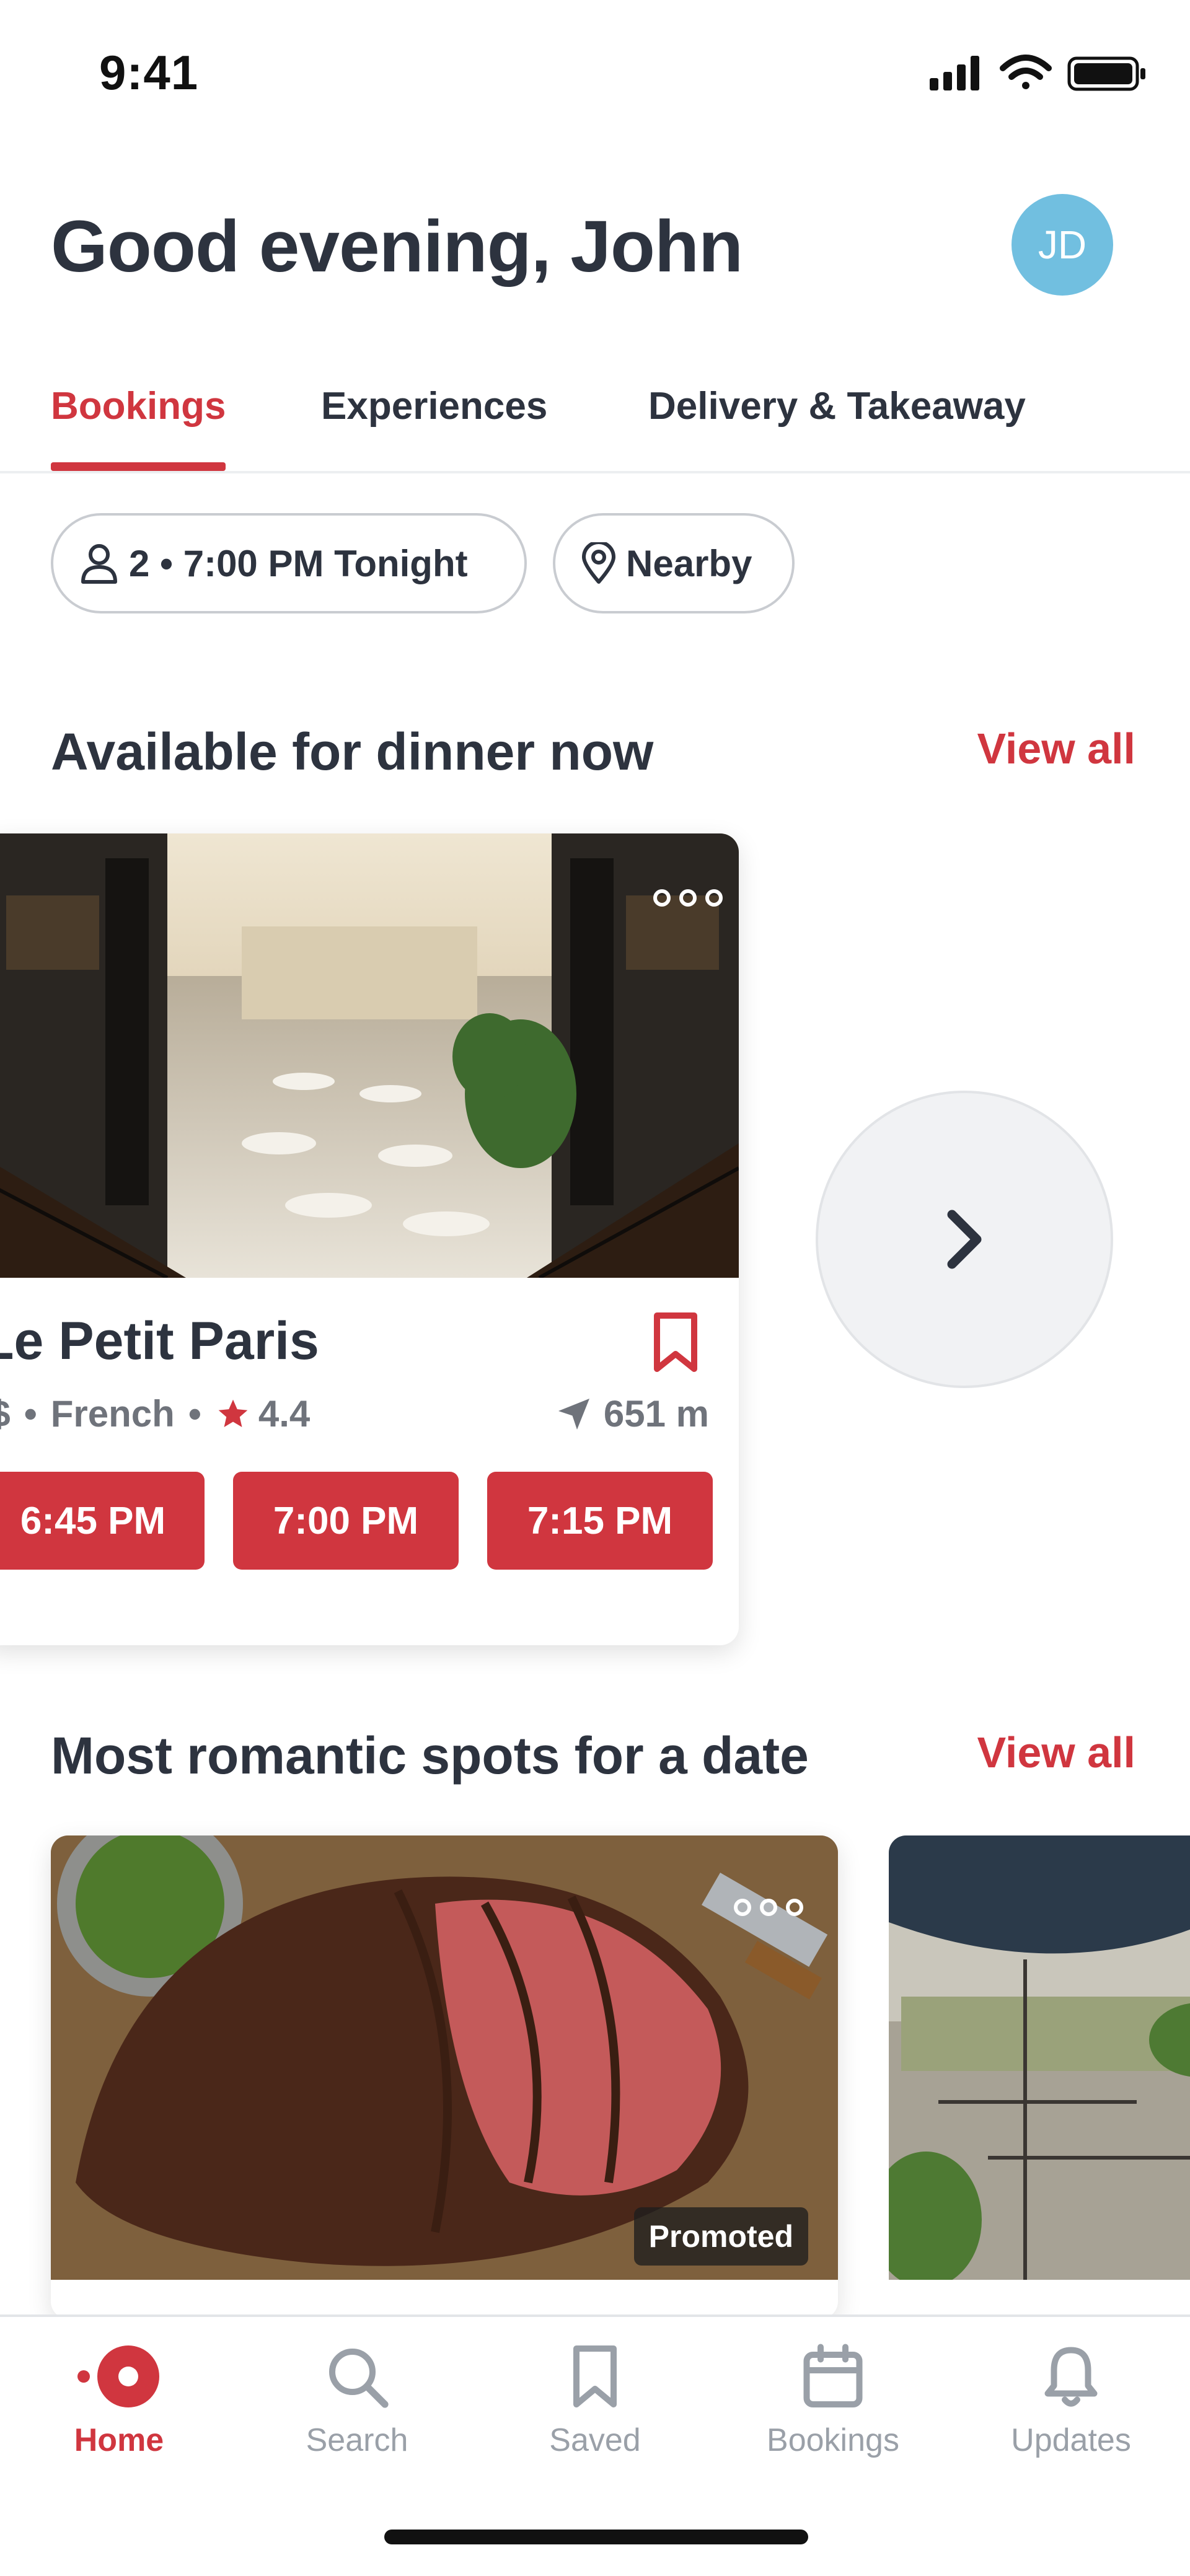 This screenshot has height=2576, width=1190. Describe the element at coordinates (598, 563) in the screenshot. I see `location-pin-icon` at that location.